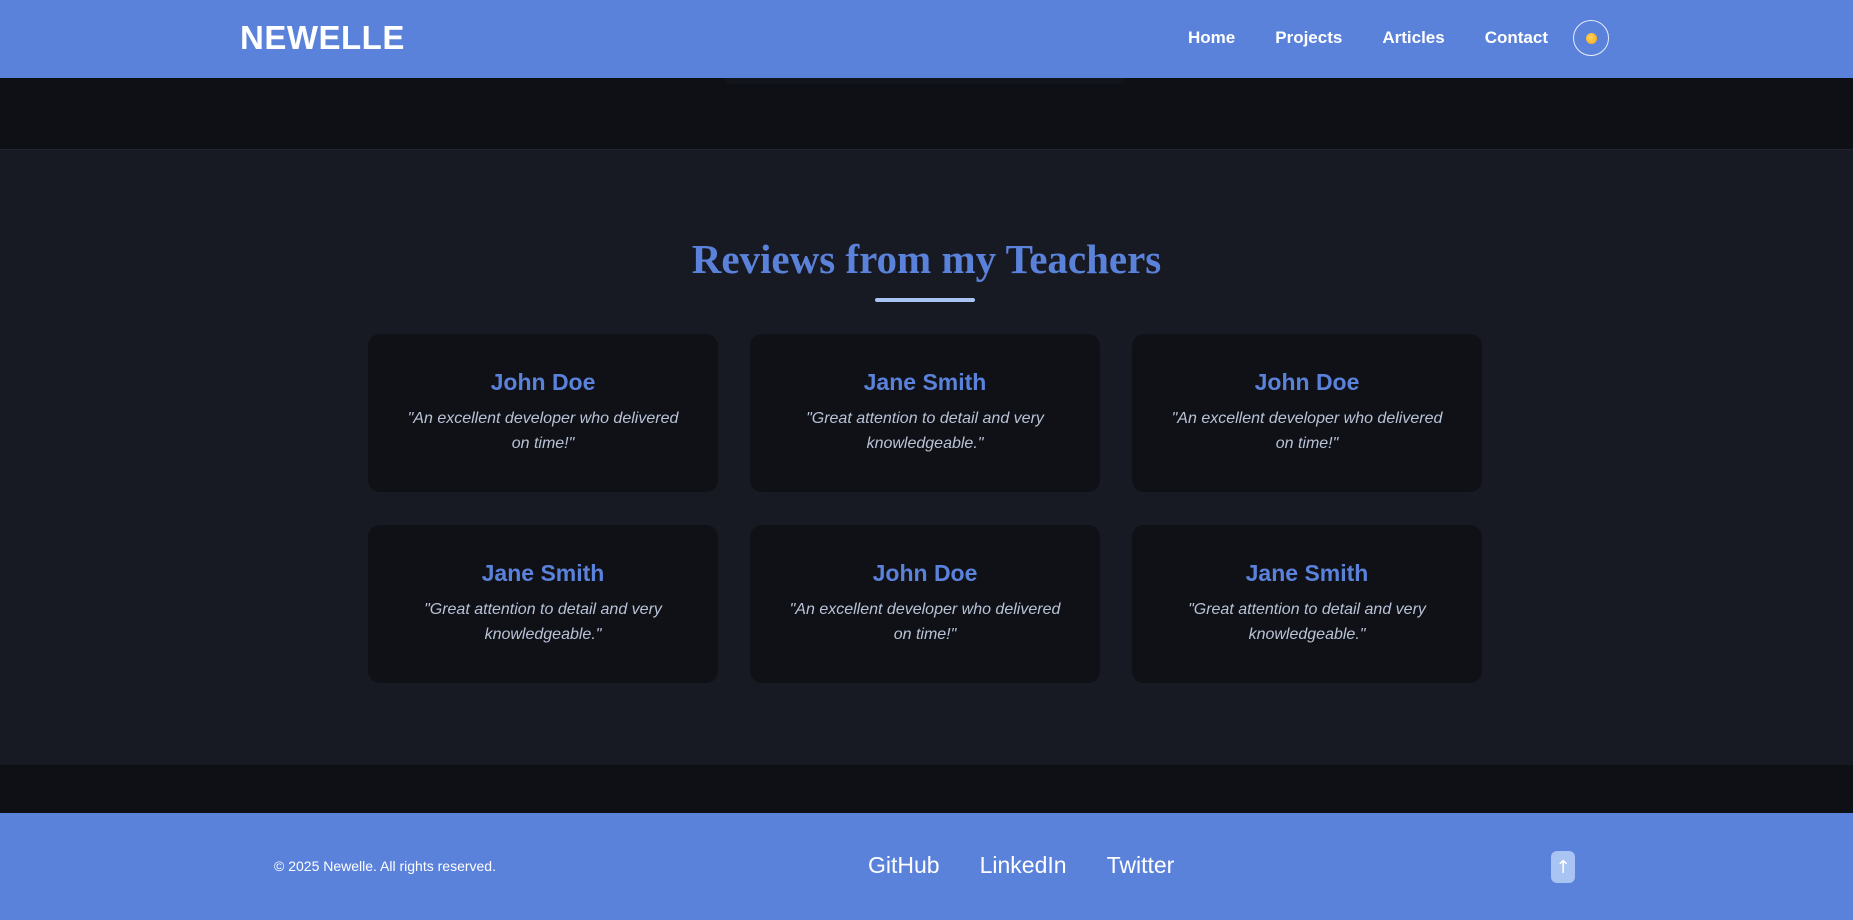 This screenshot has height=920, width=1853. Describe the element at coordinates (322, 38) in the screenshot. I see `site-logo: NEWELLE` at that location.